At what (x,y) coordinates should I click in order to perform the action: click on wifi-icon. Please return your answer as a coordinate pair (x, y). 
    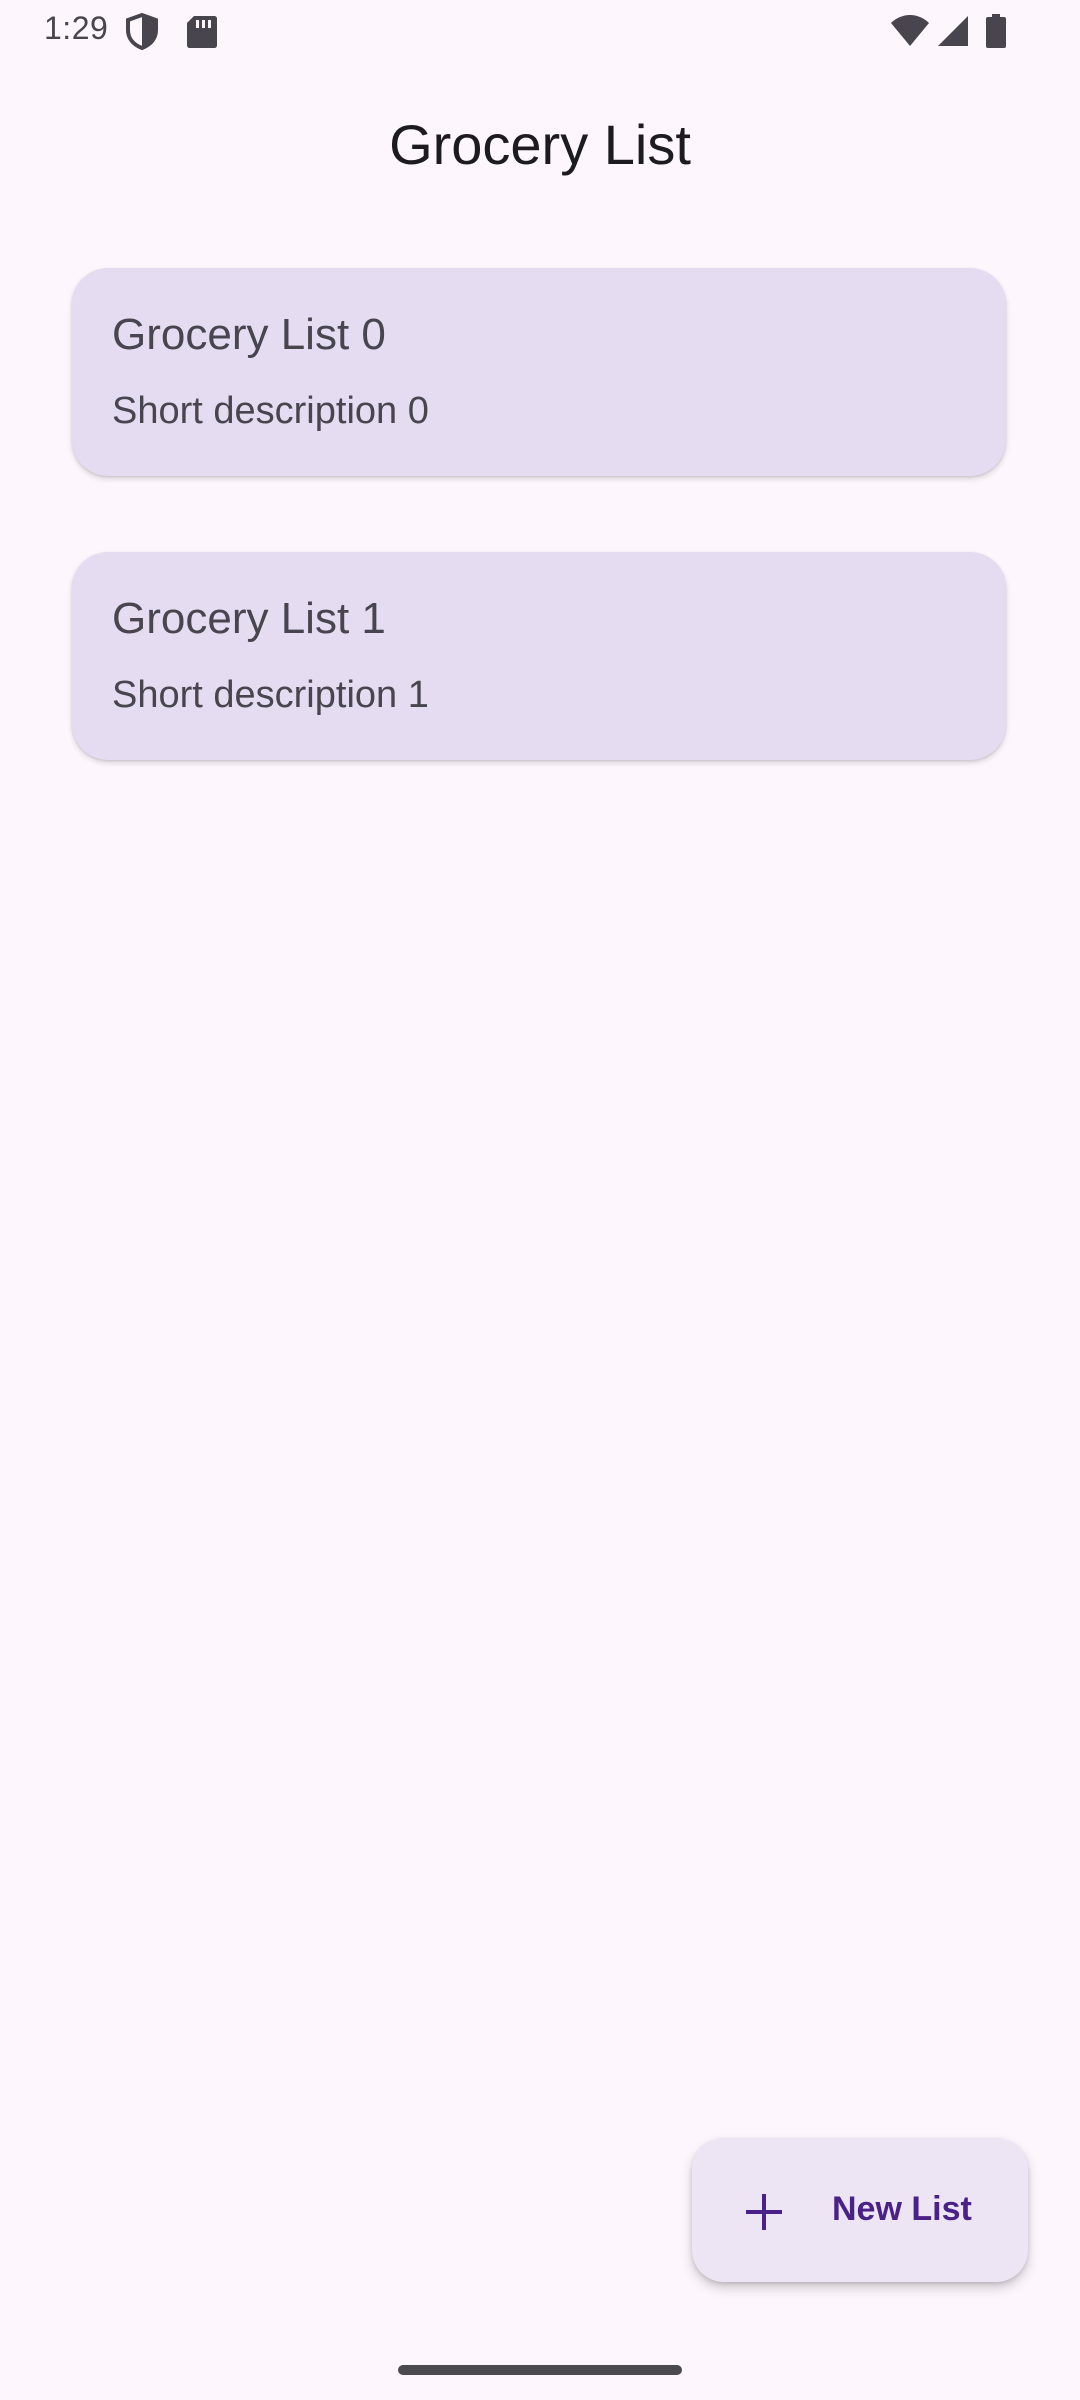
    Looking at the image, I should click on (910, 30).